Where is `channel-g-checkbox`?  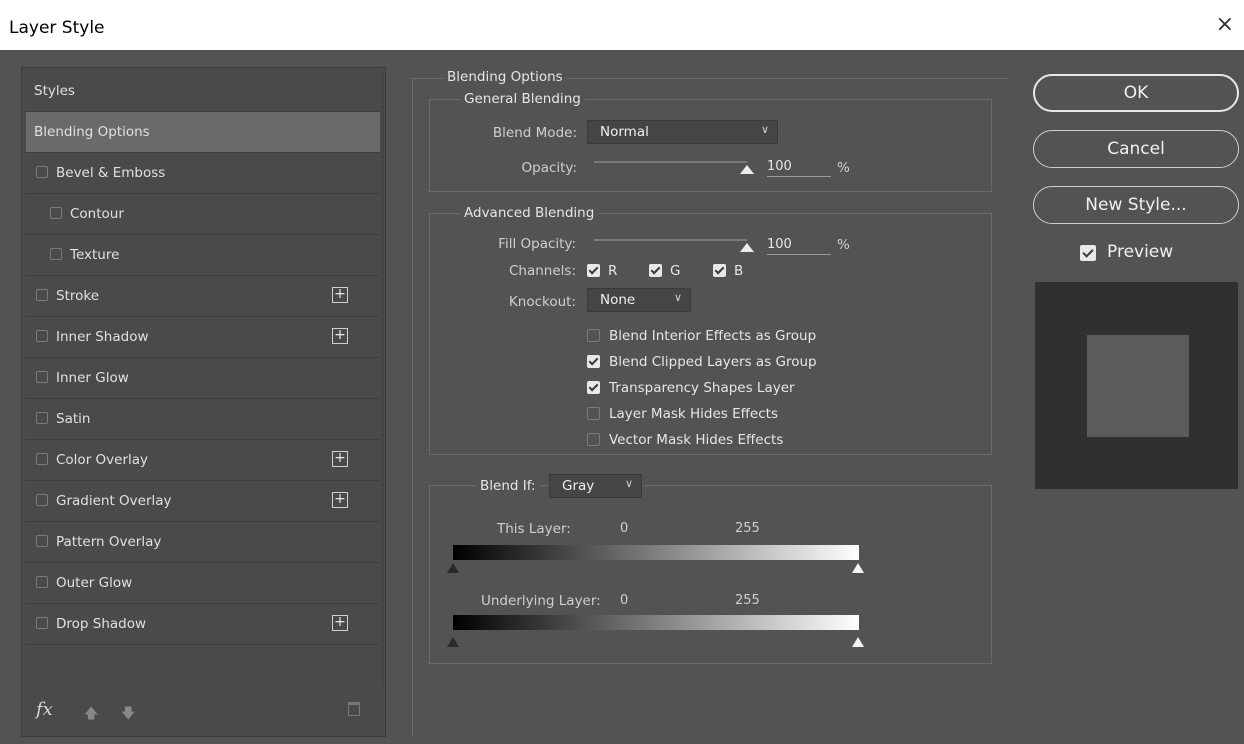
channel-g-checkbox is located at coordinates (655, 270).